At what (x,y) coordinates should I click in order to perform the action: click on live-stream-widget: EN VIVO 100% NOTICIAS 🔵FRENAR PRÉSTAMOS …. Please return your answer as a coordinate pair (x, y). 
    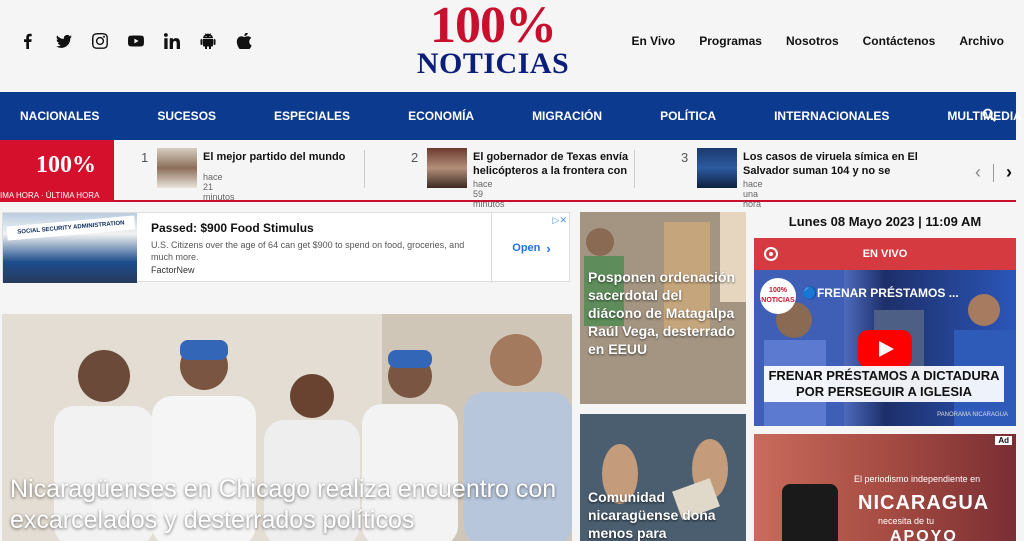
    Looking at the image, I should click on (885, 332).